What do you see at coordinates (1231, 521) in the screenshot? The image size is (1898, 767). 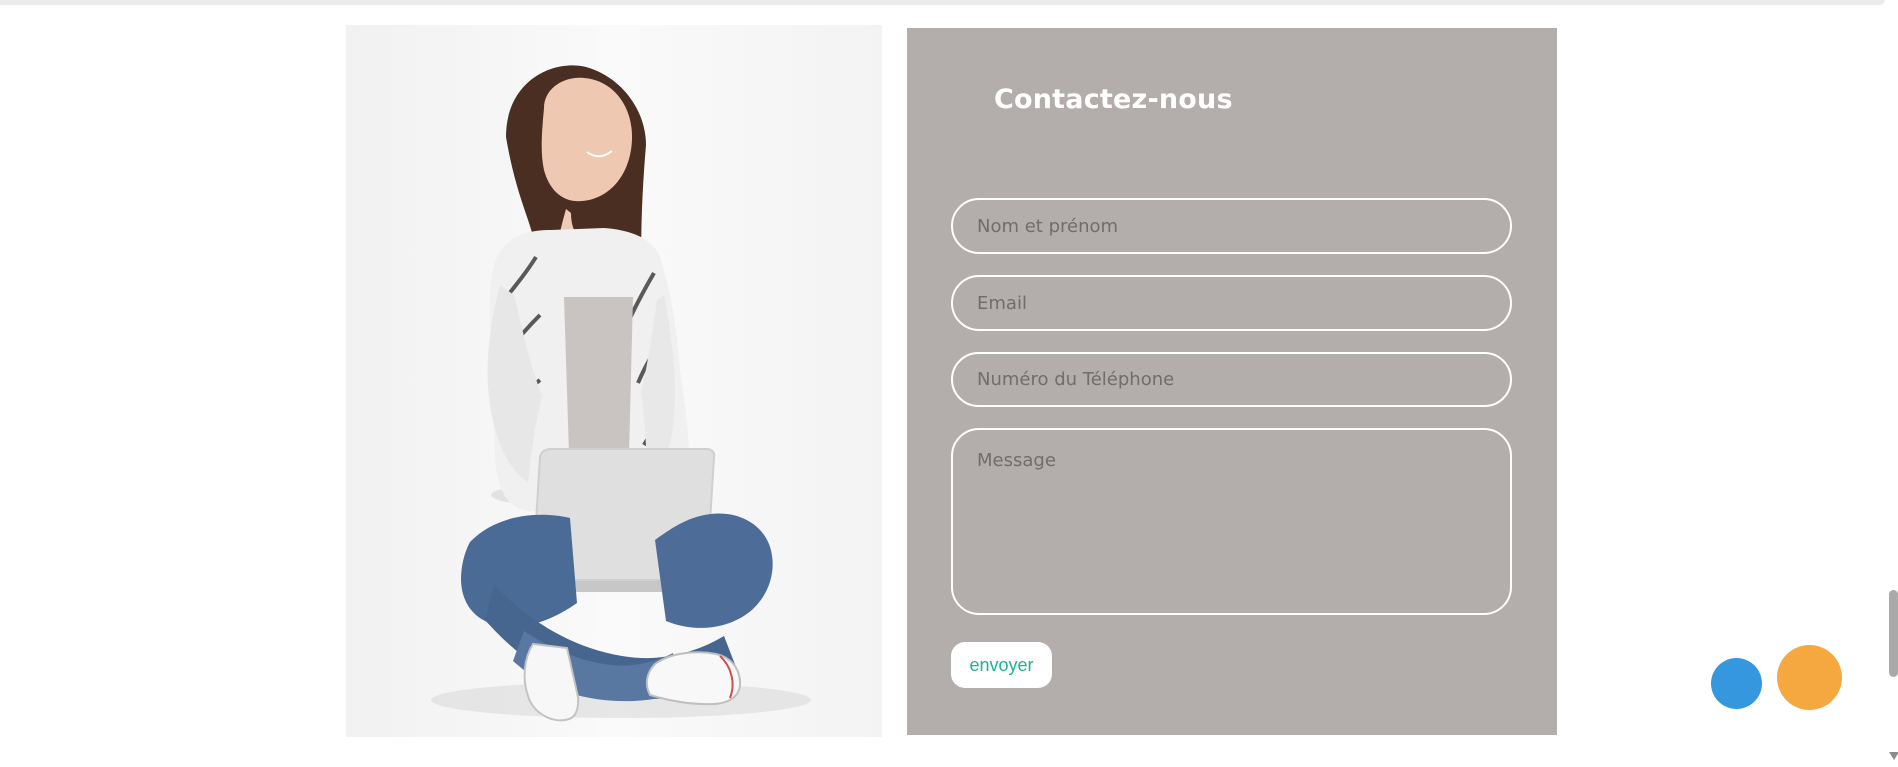 I see `message-textarea` at bounding box center [1231, 521].